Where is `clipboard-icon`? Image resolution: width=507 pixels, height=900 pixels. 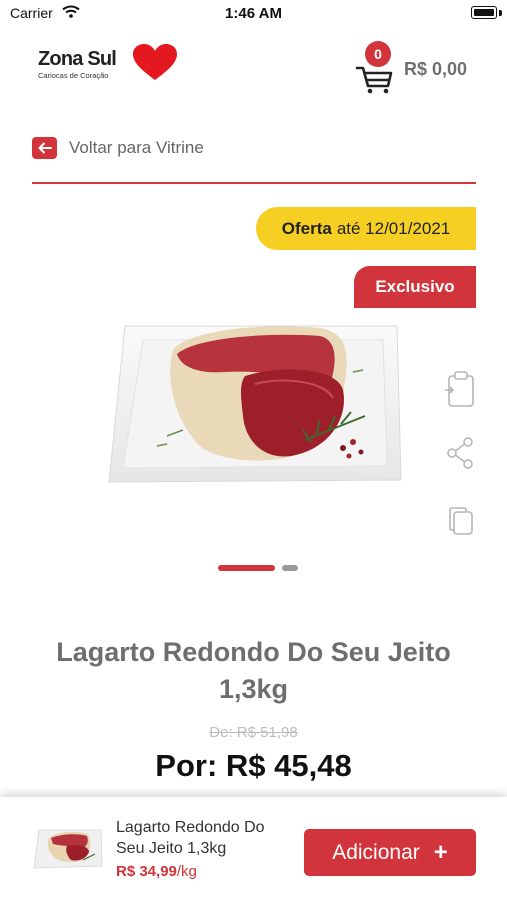 clipboard-icon is located at coordinates (461, 392).